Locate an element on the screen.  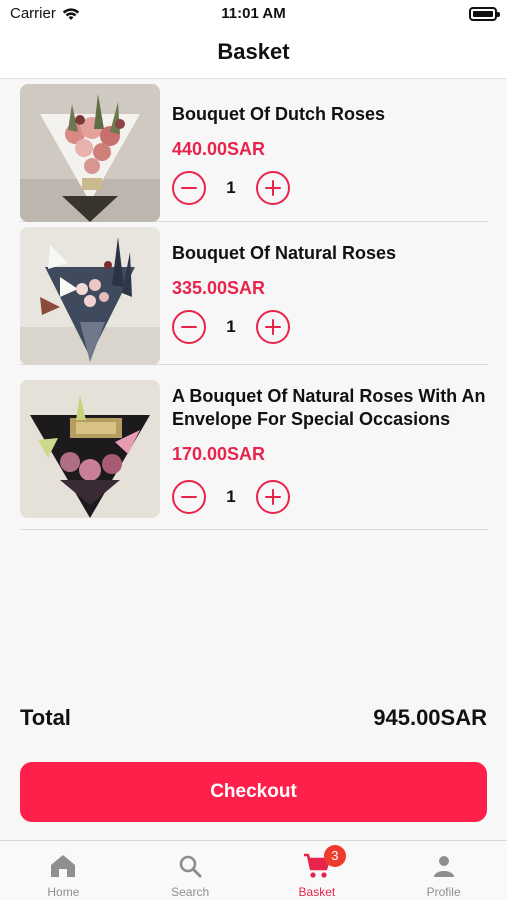
page-title: Basket is located at coordinates (253, 51).